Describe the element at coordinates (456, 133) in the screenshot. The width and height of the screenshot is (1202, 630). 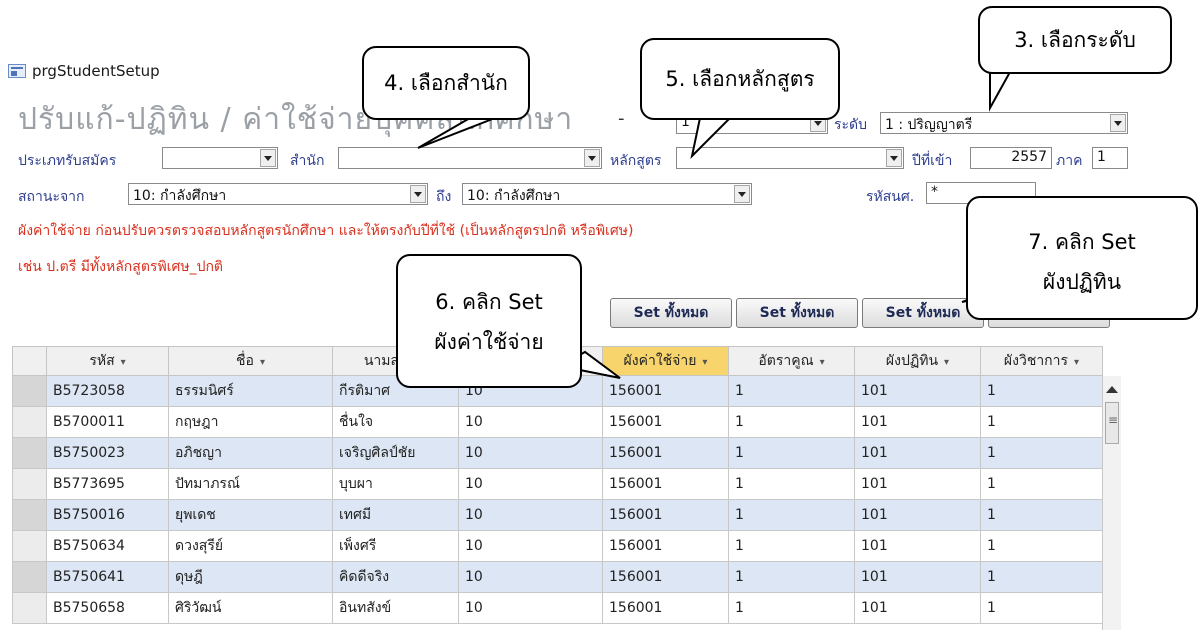
I see `callout-4-pointer` at that location.